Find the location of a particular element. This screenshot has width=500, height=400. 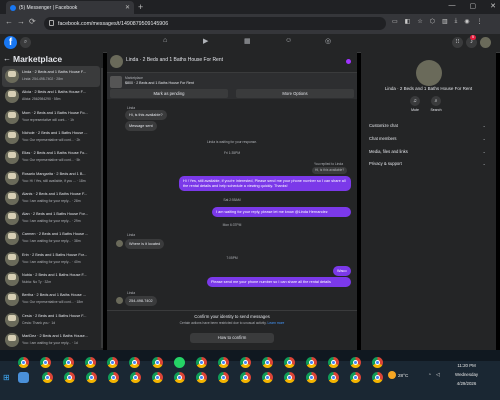

translate-icon: ◧ is located at coordinates (408, 21).